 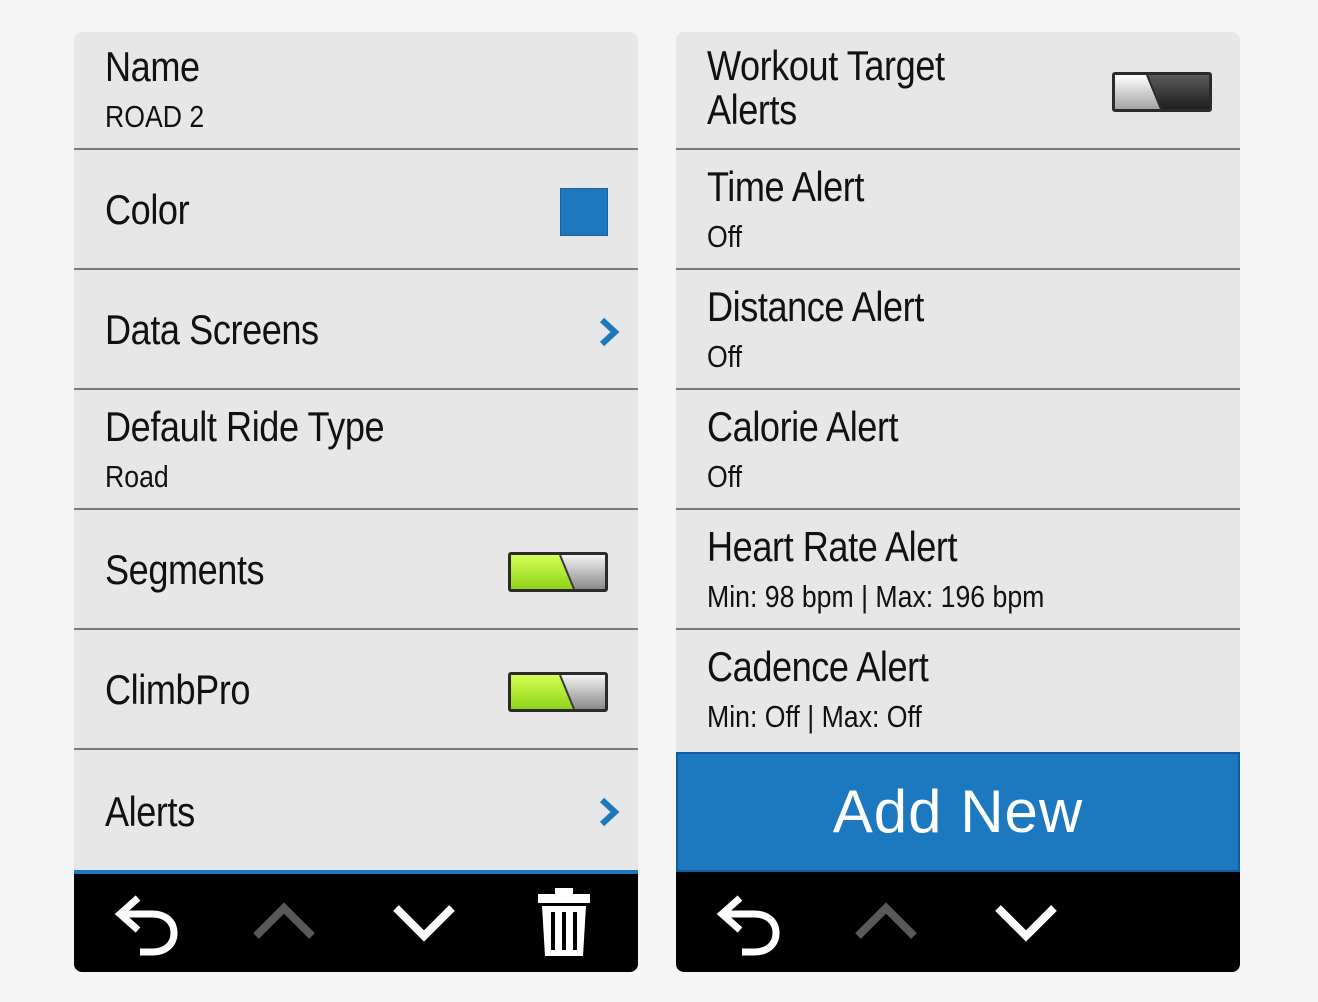 What do you see at coordinates (958, 812) in the screenshot?
I see `add-new-button: Add New` at bounding box center [958, 812].